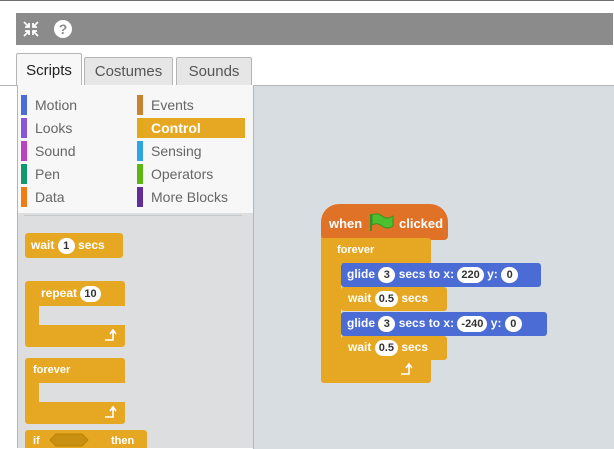 This screenshot has width=614, height=449. I want to click on tab-label: Sounds, so click(214, 71).